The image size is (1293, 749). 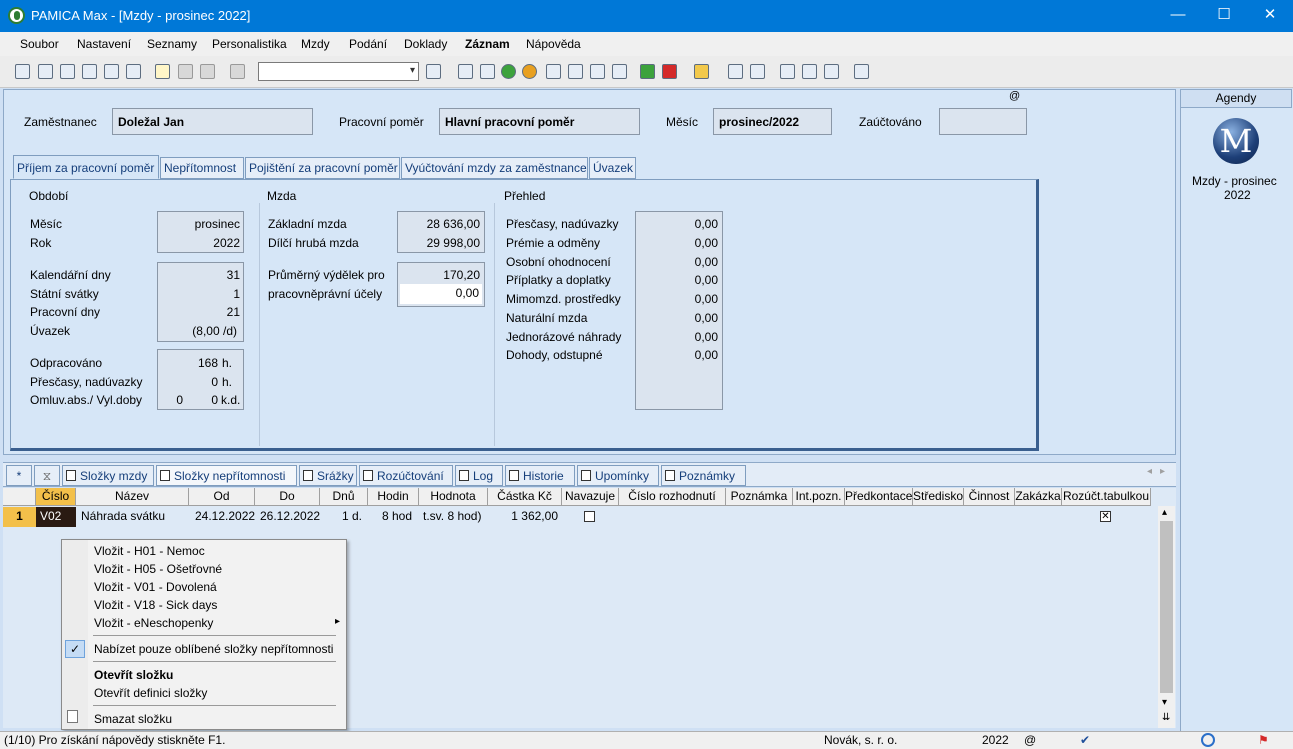 What do you see at coordinates (56, 517) in the screenshot?
I see `cell-code: V02` at bounding box center [56, 517].